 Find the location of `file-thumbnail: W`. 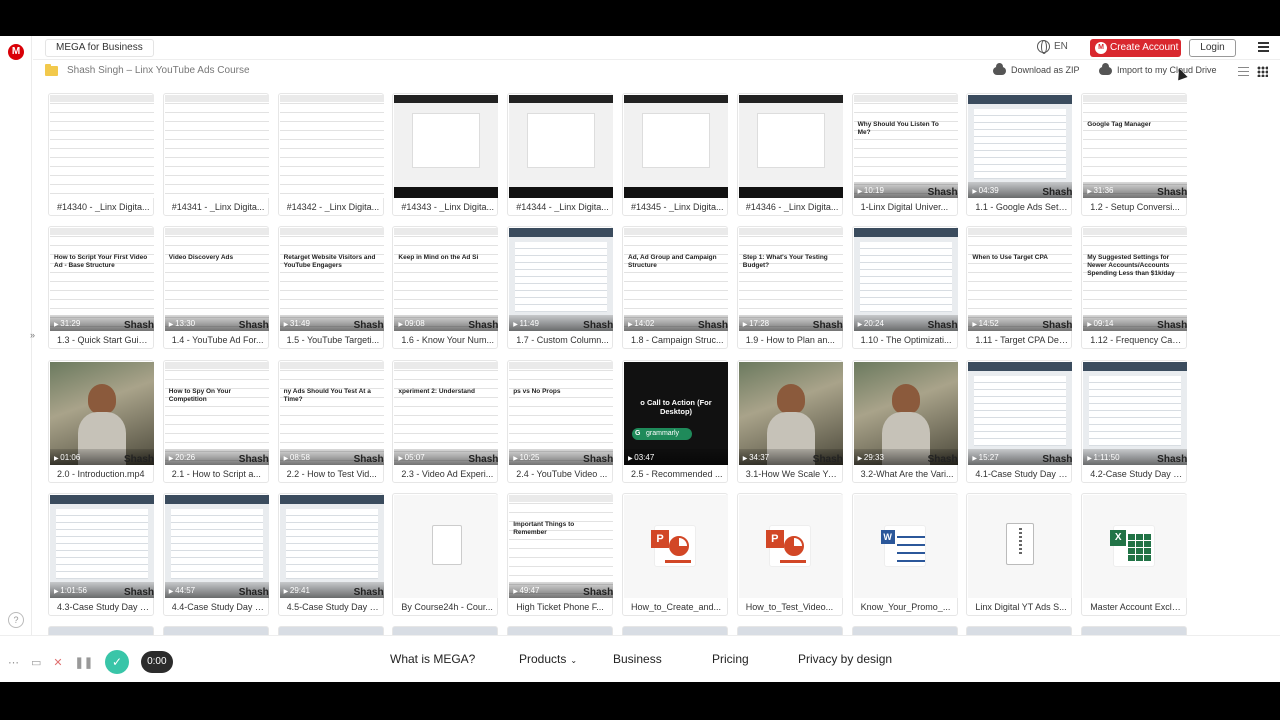

file-thumbnail: W is located at coordinates (905, 546).